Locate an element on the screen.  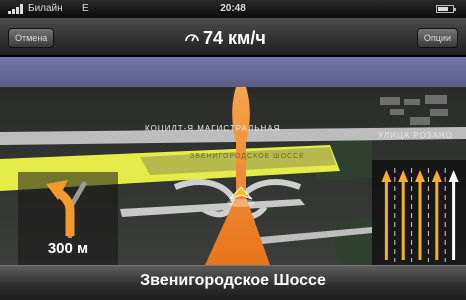
street-label-right: УЛИЦА РОЗАНО is located at coordinates (415, 135).